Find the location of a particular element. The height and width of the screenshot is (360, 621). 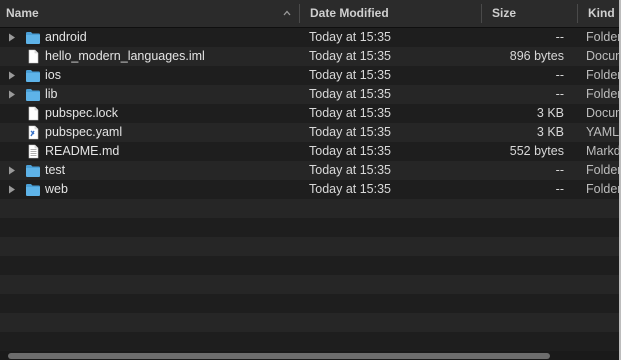

file-row: README.md Today at 15:35 552 bytes Markdown is located at coordinates (309, 151).